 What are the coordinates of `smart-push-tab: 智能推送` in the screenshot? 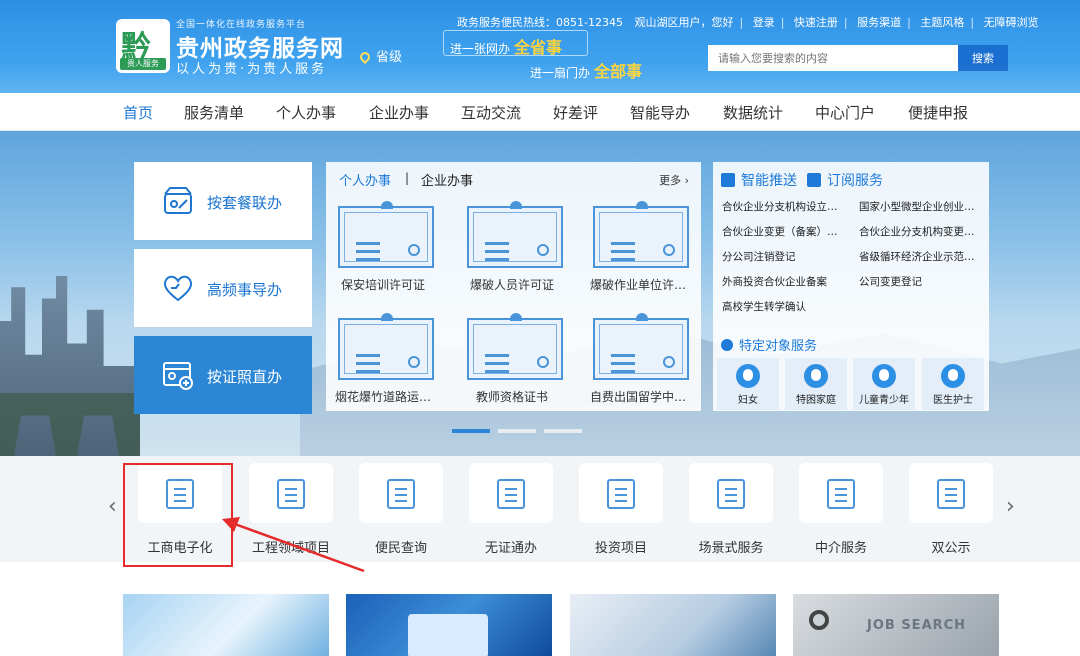 It's located at (769, 181).